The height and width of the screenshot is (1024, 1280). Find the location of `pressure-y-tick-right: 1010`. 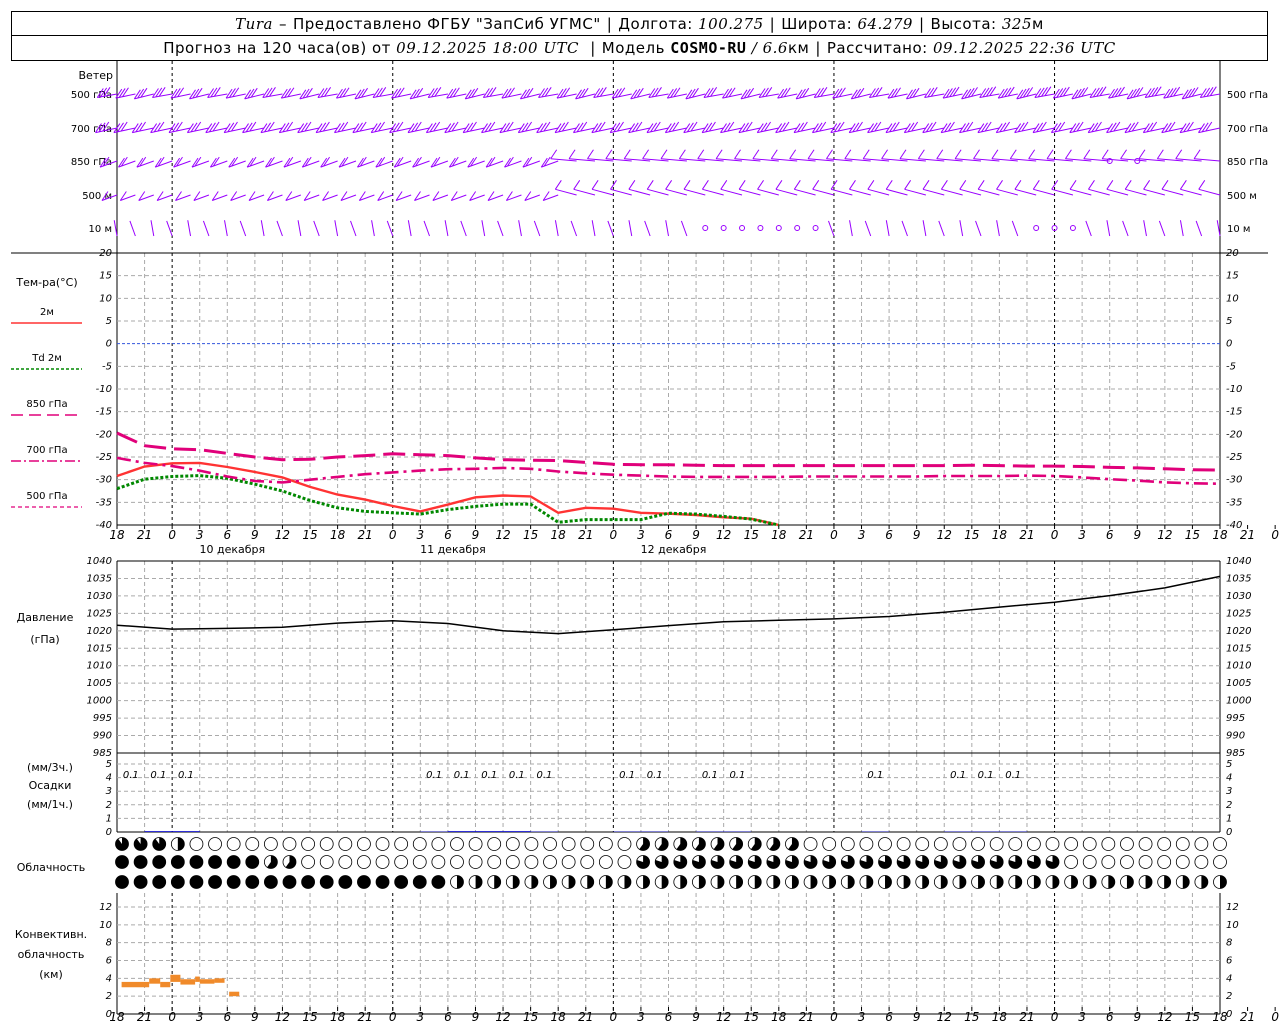

pressure-y-tick-right: 1010 is located at coordinates (1238, 666).